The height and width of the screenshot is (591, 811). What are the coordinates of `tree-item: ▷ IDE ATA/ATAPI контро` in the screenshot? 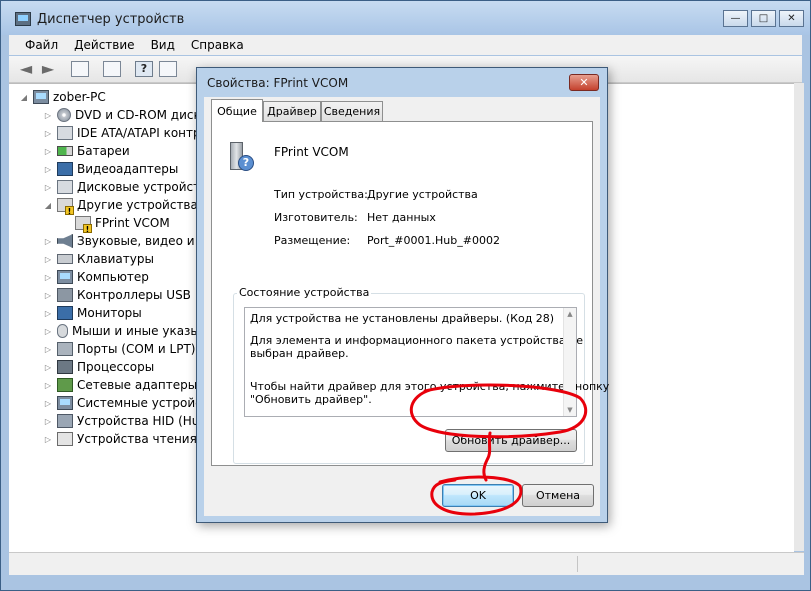 It's located at (125, 133).